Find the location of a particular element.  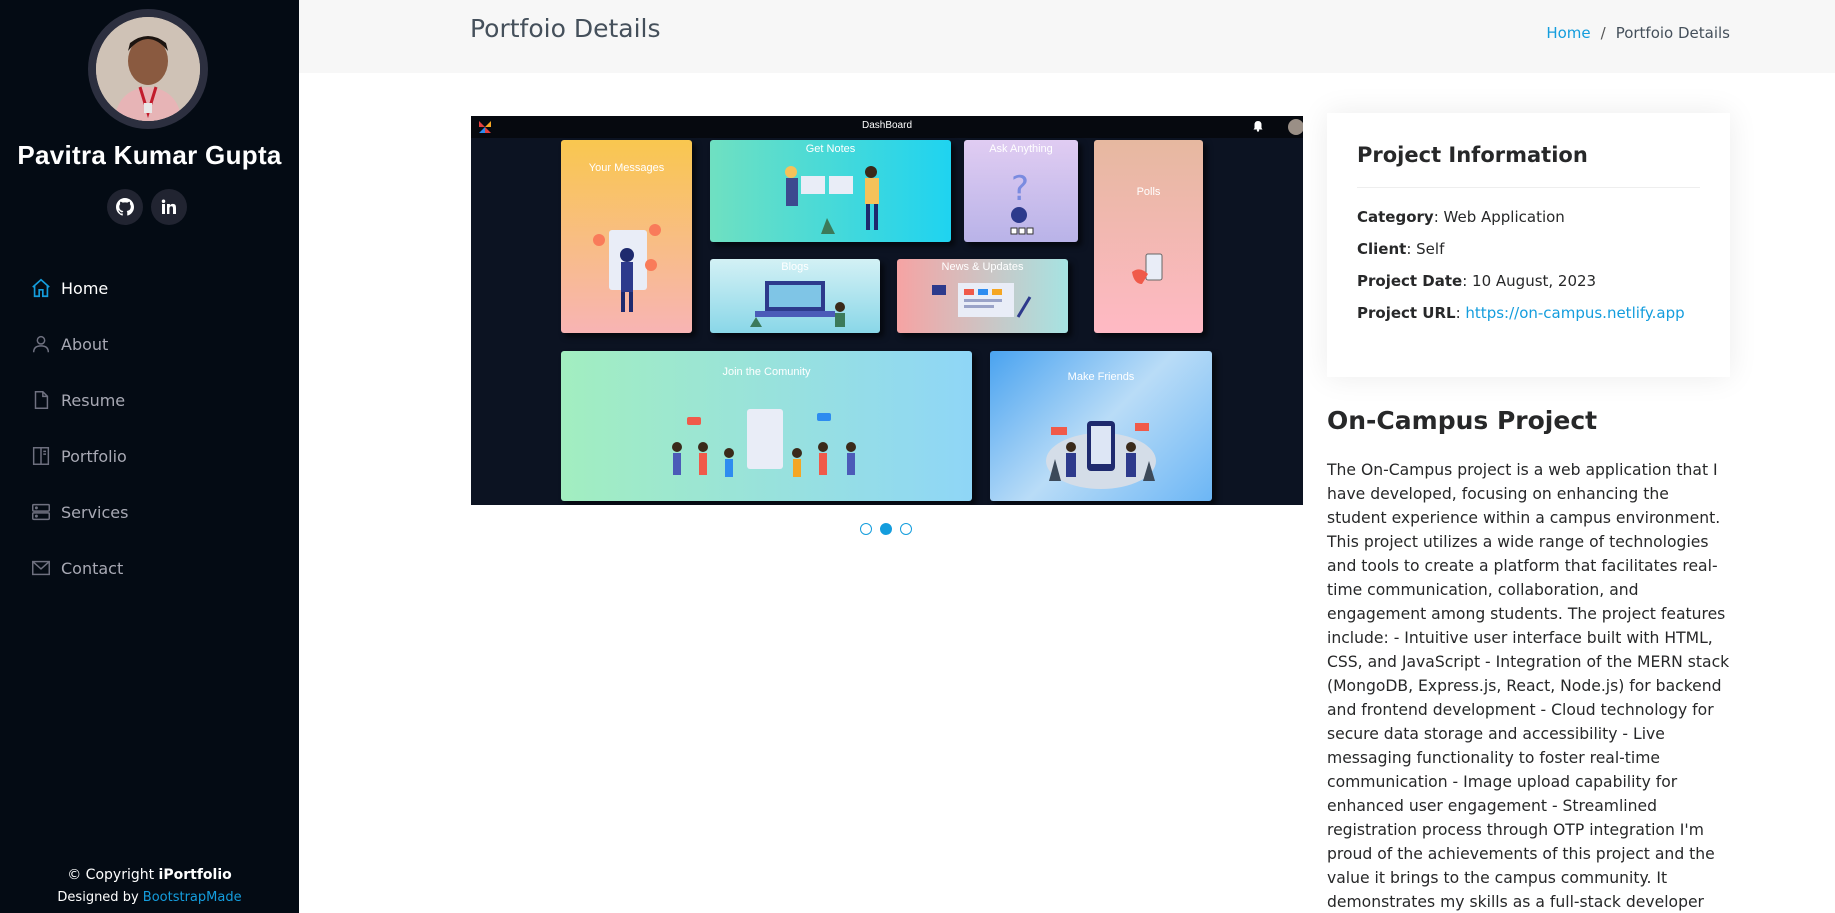

copyright-line: © Copyright iPortfolio is located at coordinates (149, 875).